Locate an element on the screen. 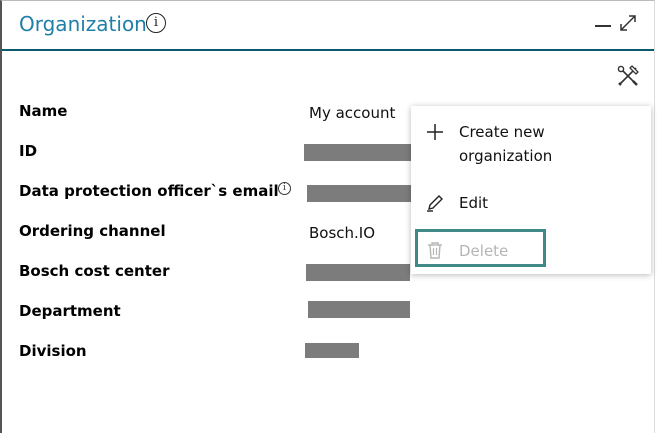 The height and width of the screenshot is (434, 657). menu-item-create-organization: Create new organization is located at coordinates (531, 145).